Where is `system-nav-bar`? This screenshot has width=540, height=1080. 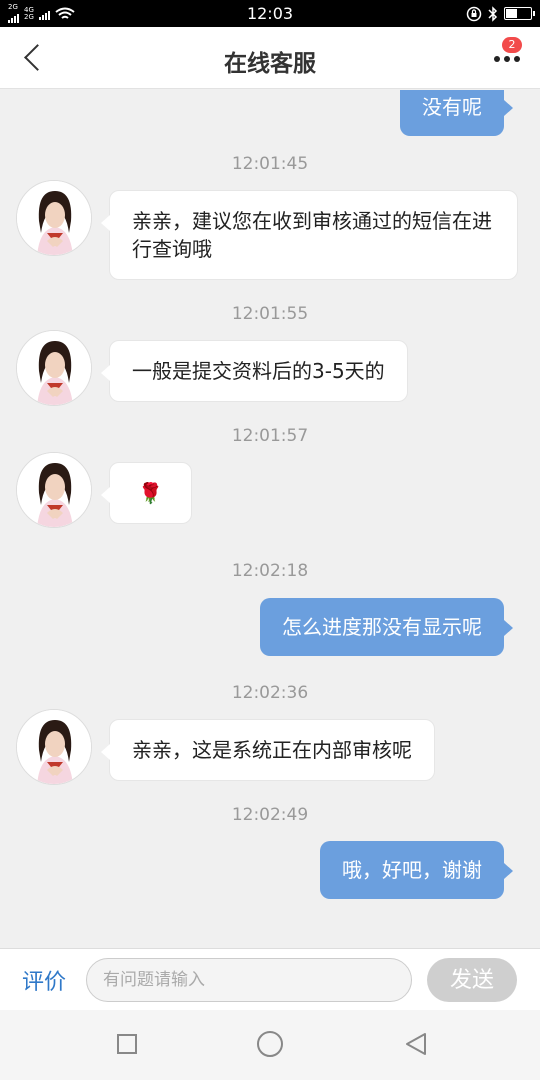 system-nav-bar is located at coordinates (270, 1045).